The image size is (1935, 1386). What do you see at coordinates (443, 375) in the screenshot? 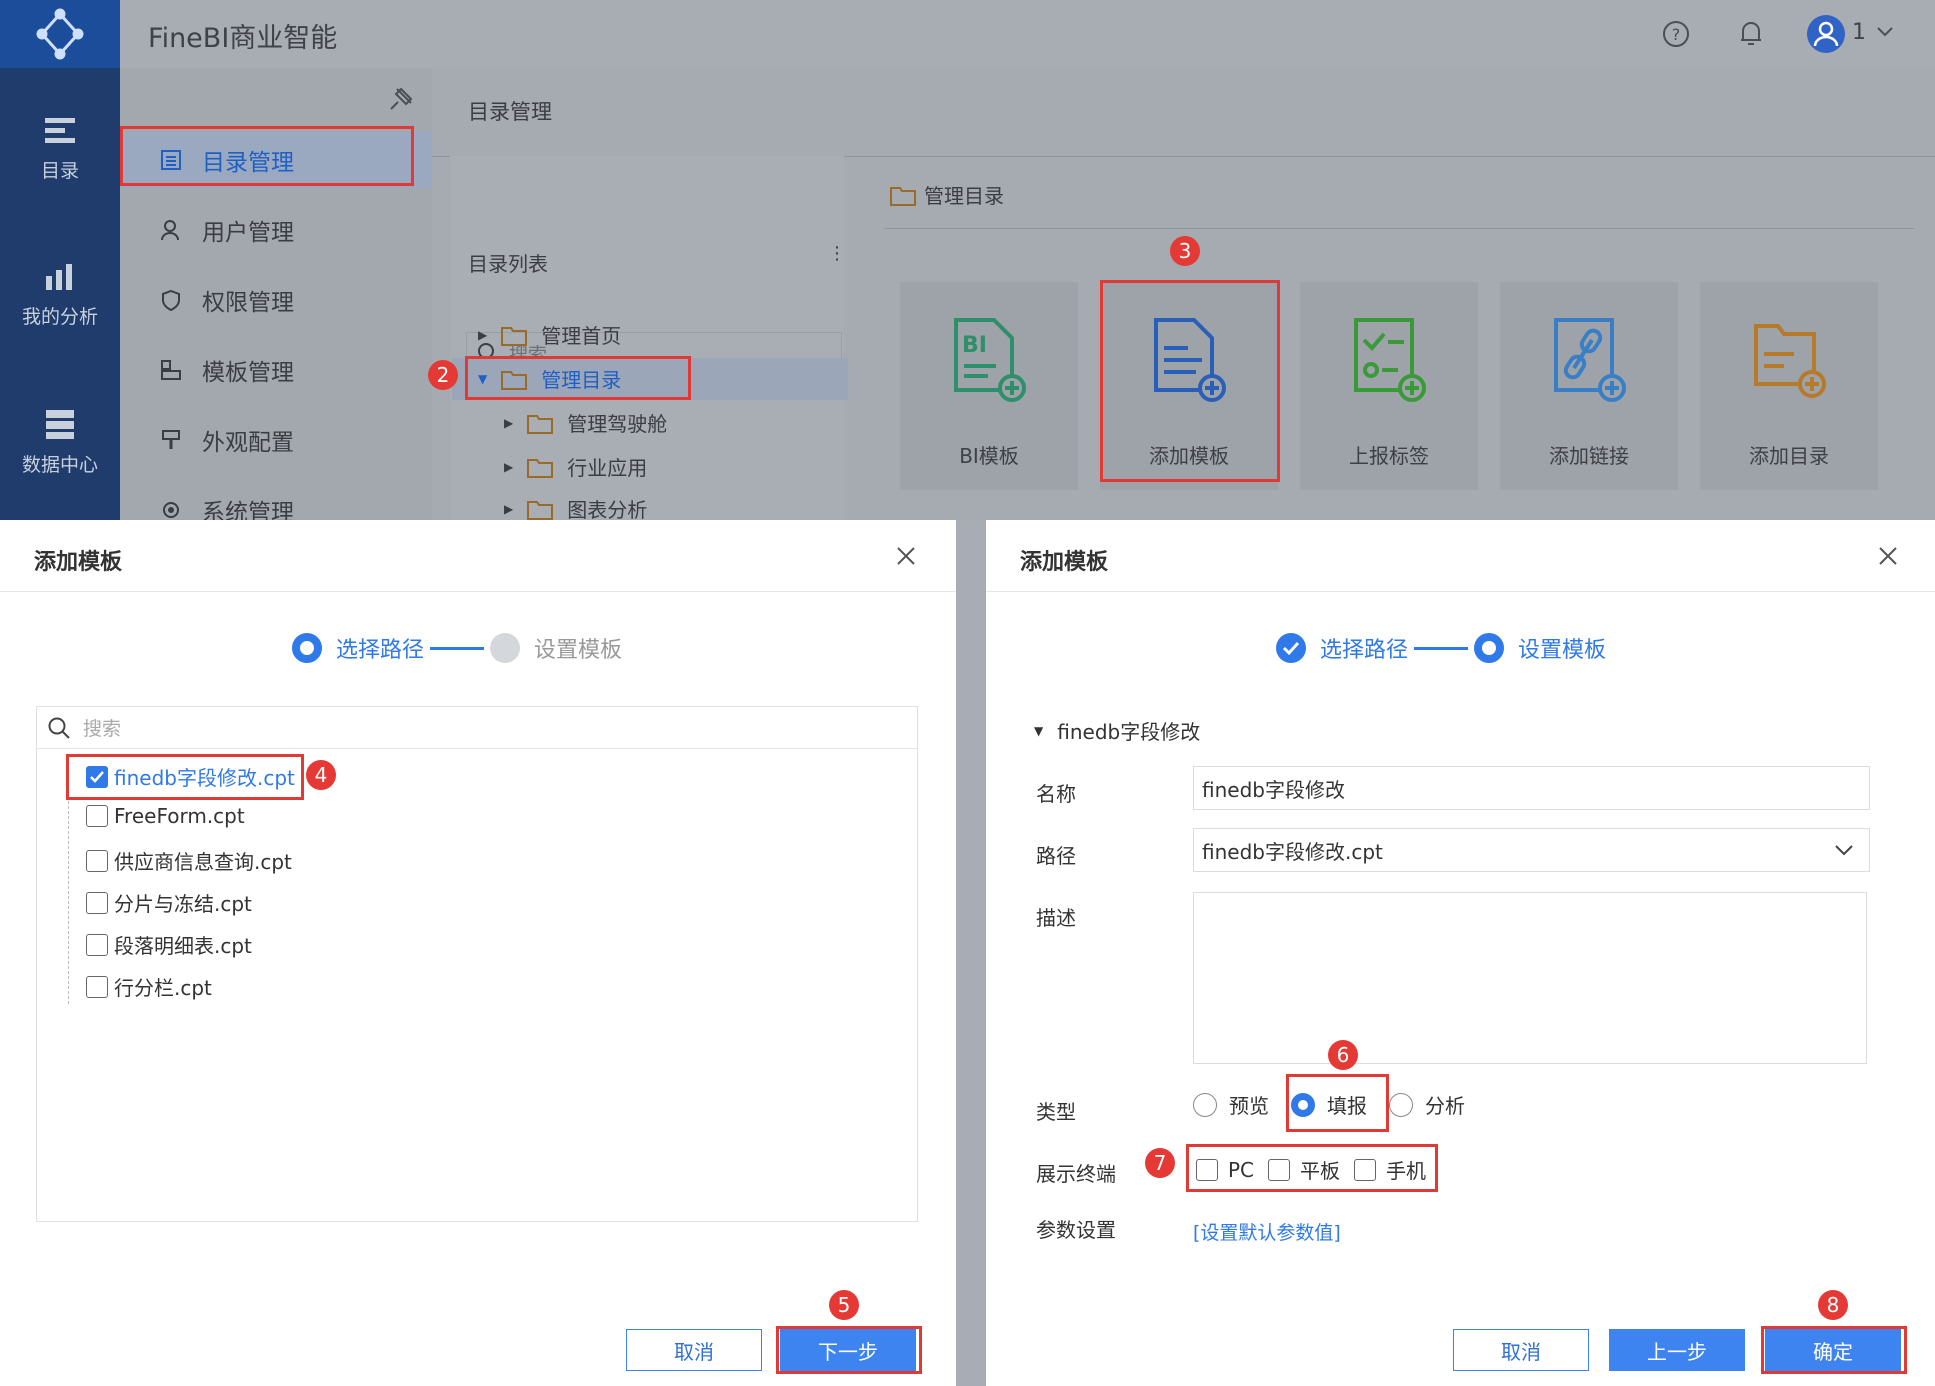
I see `step-badge: 2` at bounding box center [443, 375].